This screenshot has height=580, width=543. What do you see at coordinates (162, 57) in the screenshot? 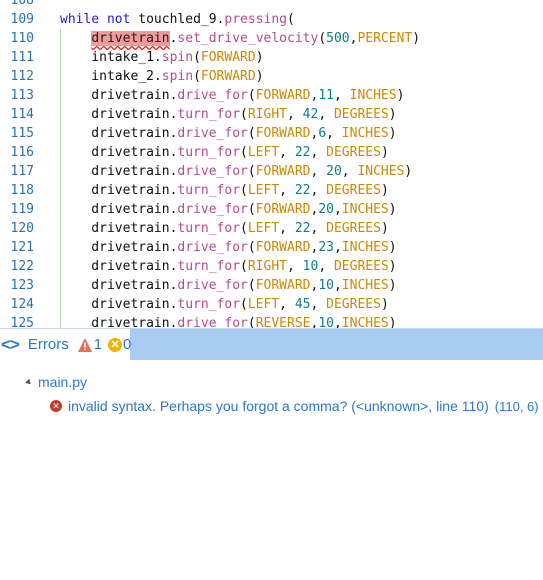
I see `line-code: intake_1.spin(FORWARD)` at bounding box center [162, 57].